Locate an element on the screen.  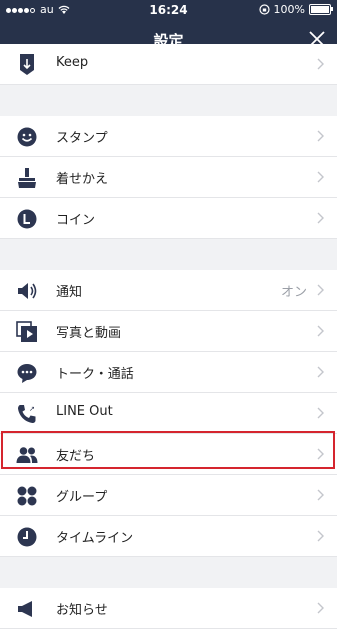
battery-percent: 100% is located at coordinates (289, 9).